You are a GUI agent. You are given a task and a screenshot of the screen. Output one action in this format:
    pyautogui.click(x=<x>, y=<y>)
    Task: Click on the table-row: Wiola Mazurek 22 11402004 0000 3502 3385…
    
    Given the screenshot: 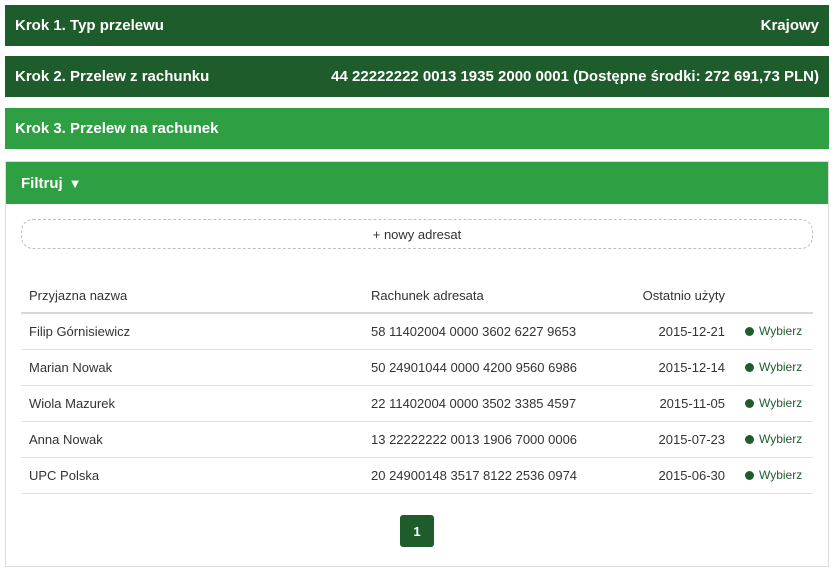 What is the action you would take?
    pyautogui.click(x=417, y=403)
    